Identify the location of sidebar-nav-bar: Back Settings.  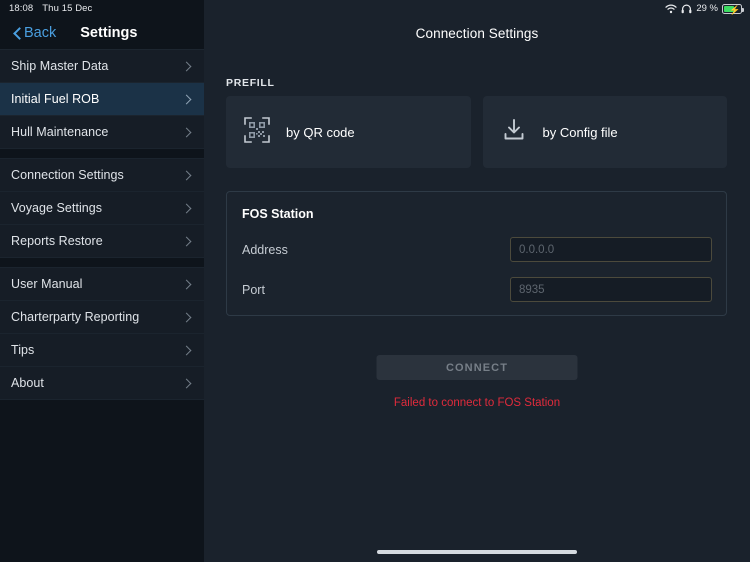
(102, 33).